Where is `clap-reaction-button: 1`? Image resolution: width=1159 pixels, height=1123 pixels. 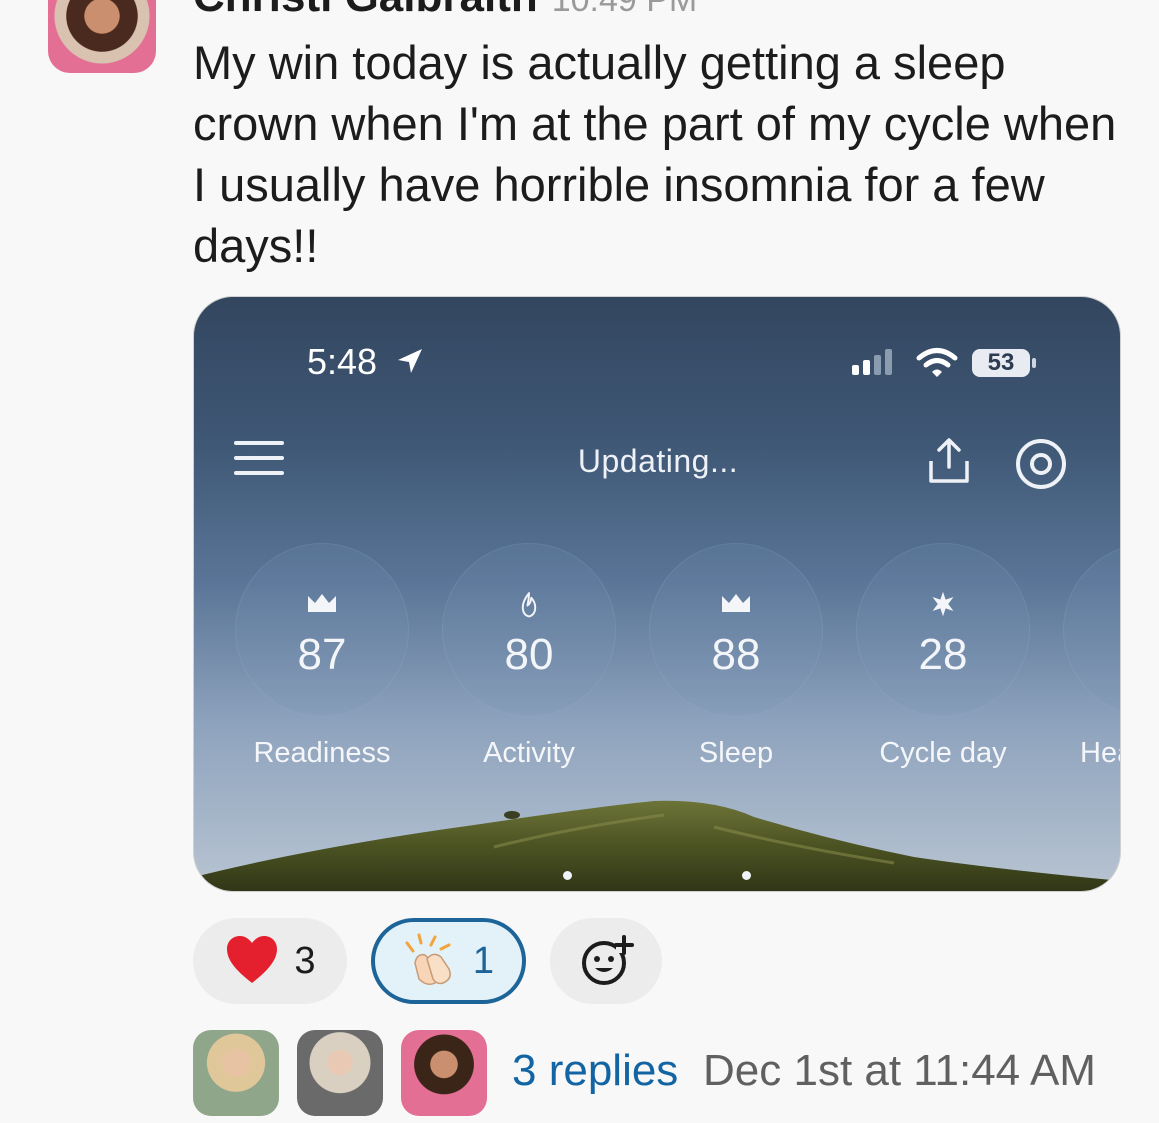 clap-reaction-button: 1 is located at coordinates (448, 961).